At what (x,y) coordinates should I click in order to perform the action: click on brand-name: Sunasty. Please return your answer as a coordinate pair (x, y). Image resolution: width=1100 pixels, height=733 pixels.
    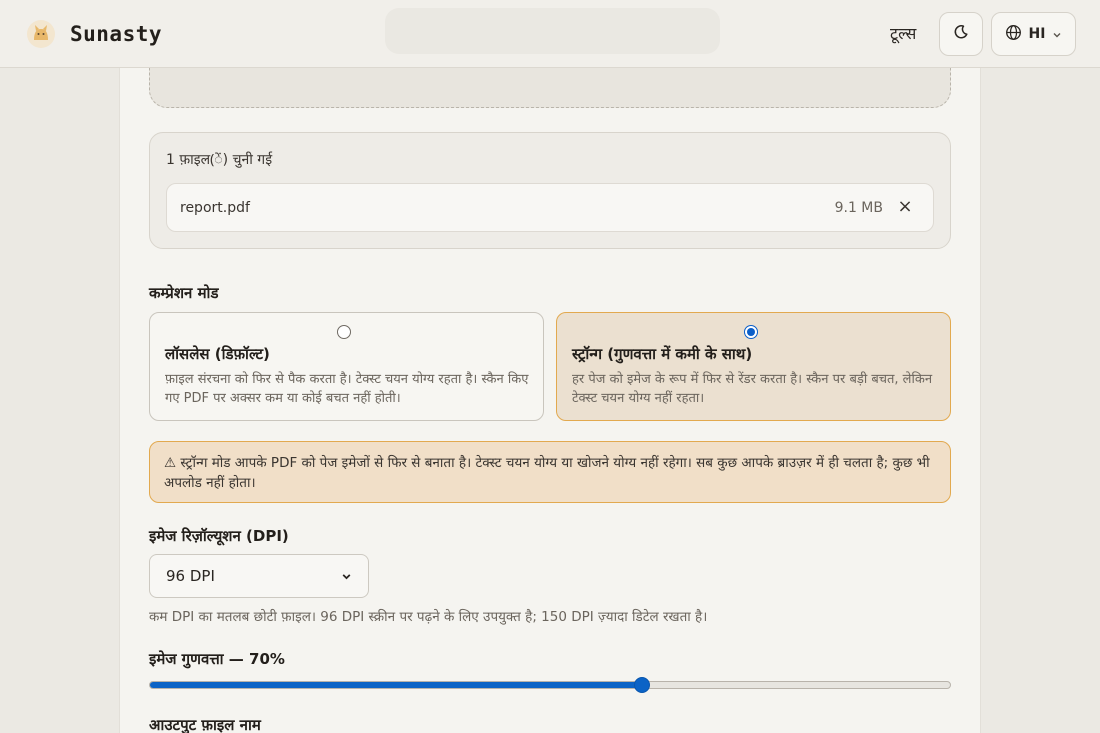
    Looking at the image, I should click on (116, 34).